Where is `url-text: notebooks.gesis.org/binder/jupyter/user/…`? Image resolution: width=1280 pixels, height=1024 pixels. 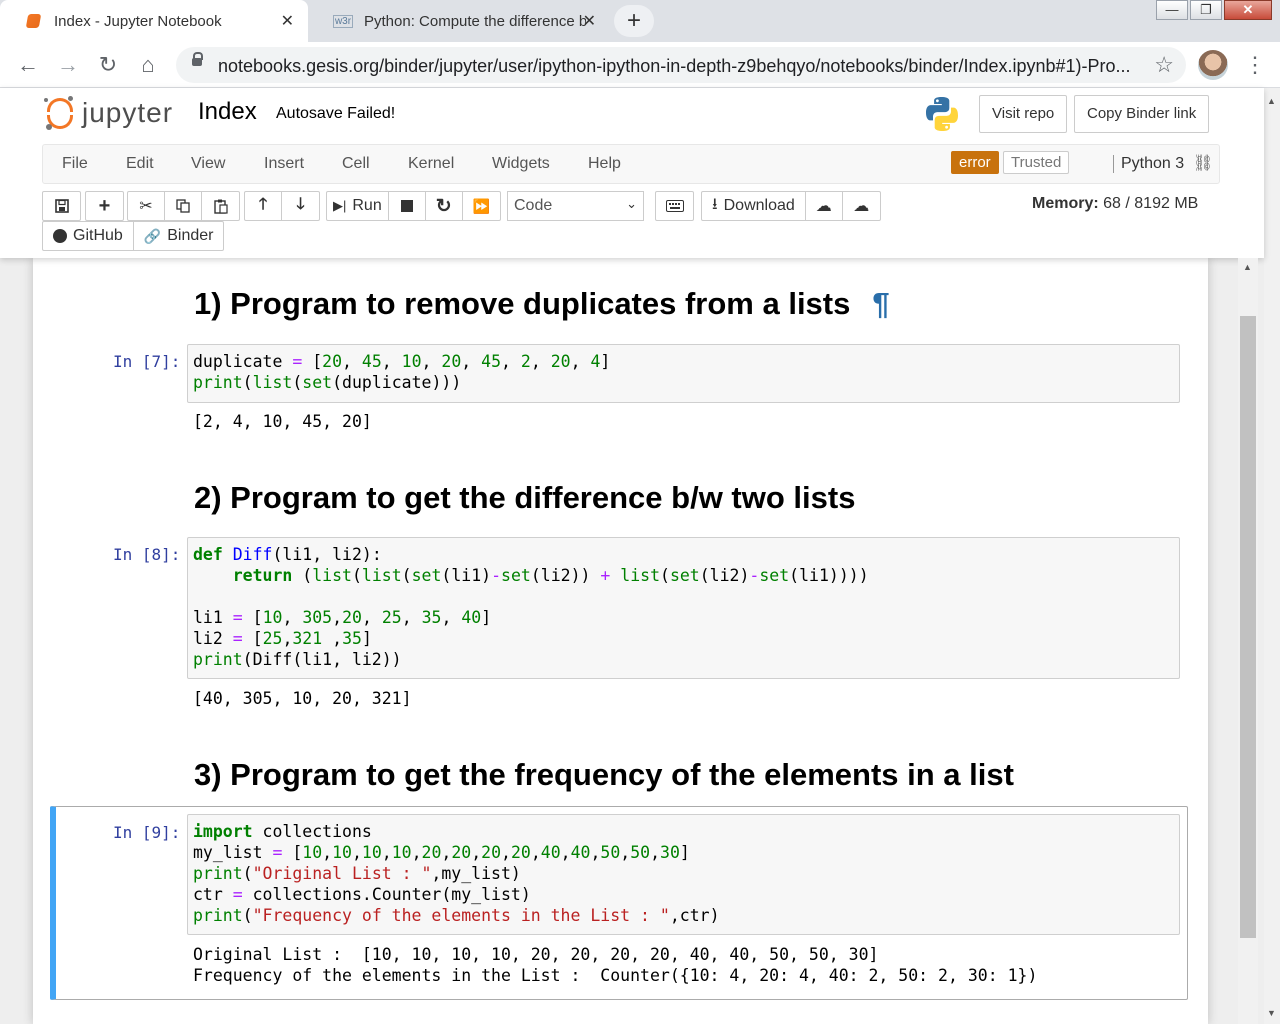
url-text: notebooks.gesis.org/binder/jupyter/user/… is located at coordinates (674, 66).